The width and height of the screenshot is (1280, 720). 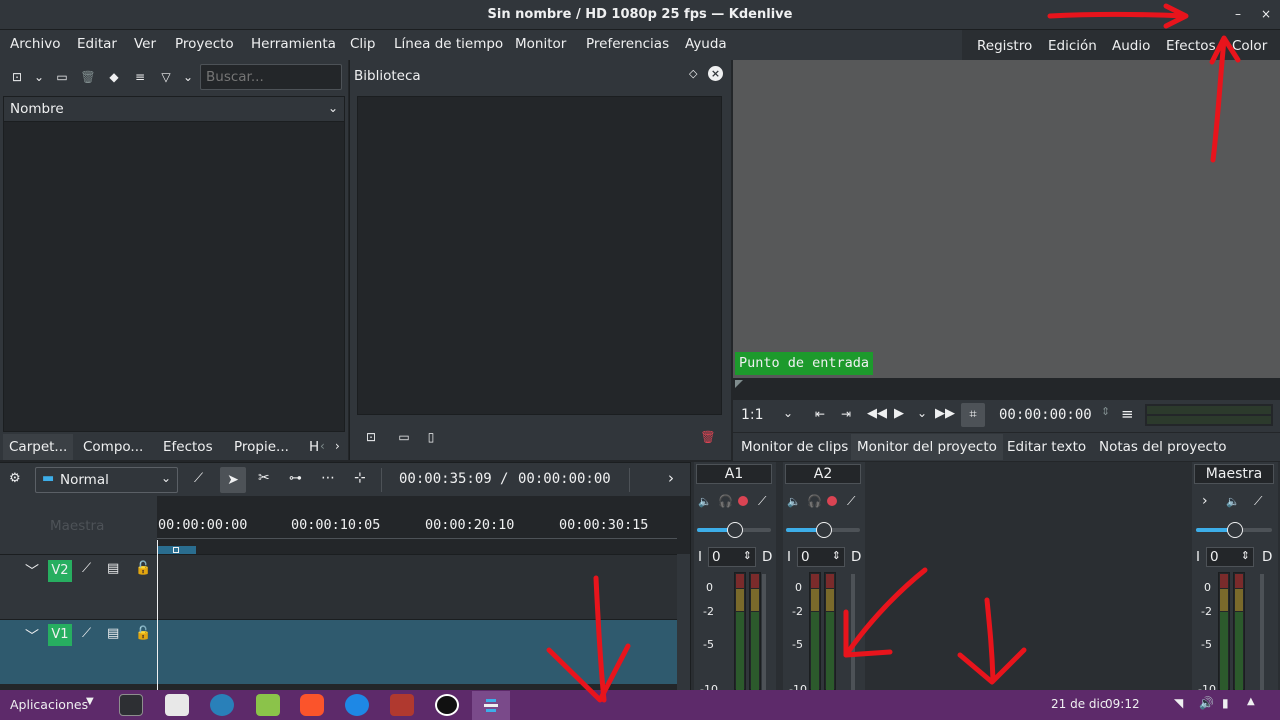 What do you see at coordinates (1004, 46) in the screenshot?
I see `layout-registro: Registro` at bounding box center [1004, 46].